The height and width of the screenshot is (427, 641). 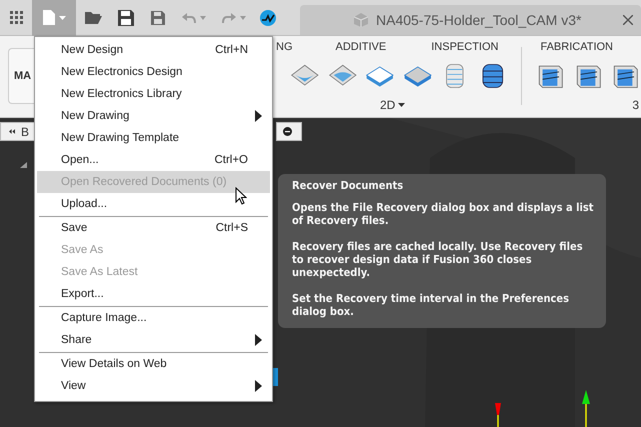 What do you see at coordinates (229, 17) in the screenshot?
I see `redo-icon` at bounding box center [229, 17].